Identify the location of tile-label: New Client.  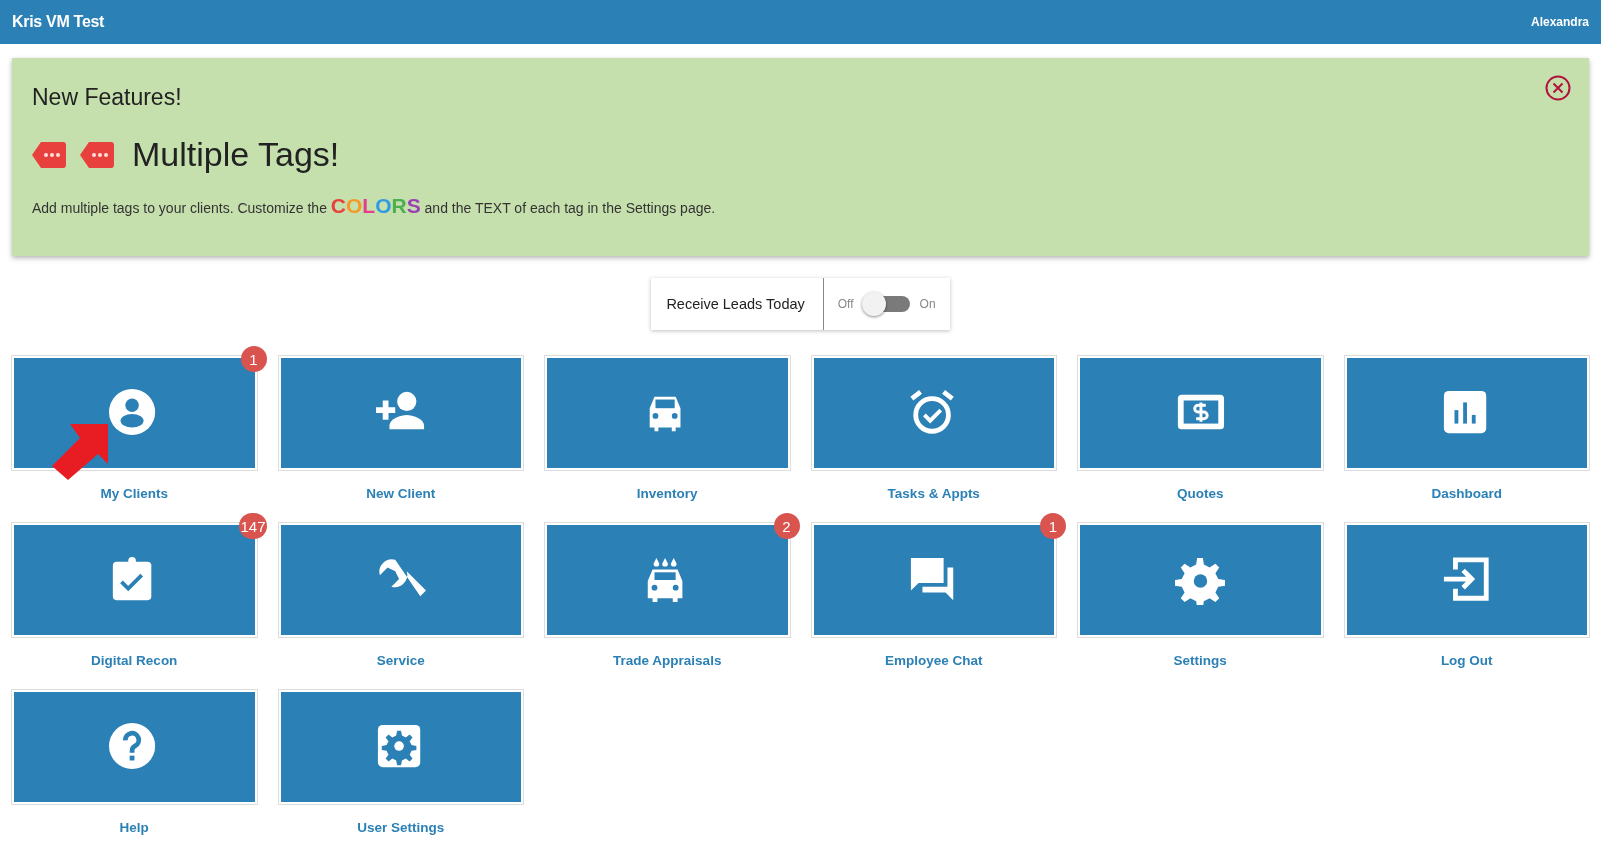
(401, 493).